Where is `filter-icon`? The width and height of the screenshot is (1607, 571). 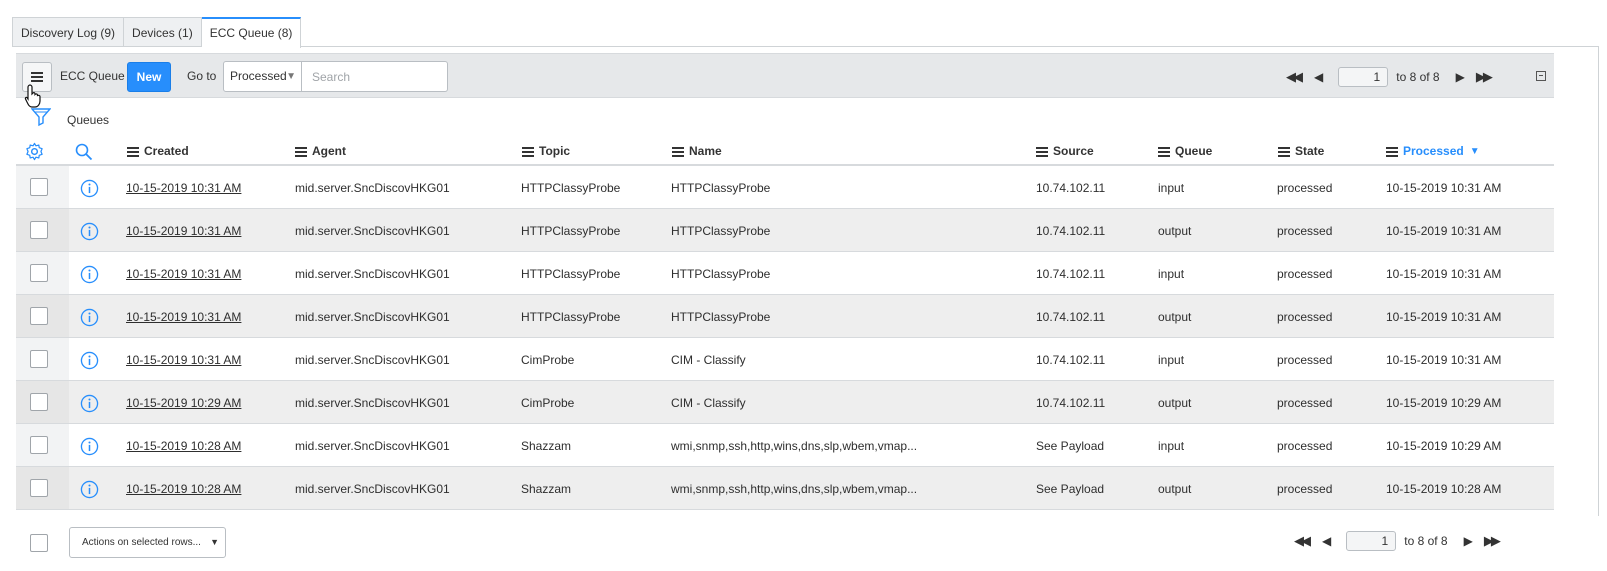
filter-icon is located at coordinates (41, 117).